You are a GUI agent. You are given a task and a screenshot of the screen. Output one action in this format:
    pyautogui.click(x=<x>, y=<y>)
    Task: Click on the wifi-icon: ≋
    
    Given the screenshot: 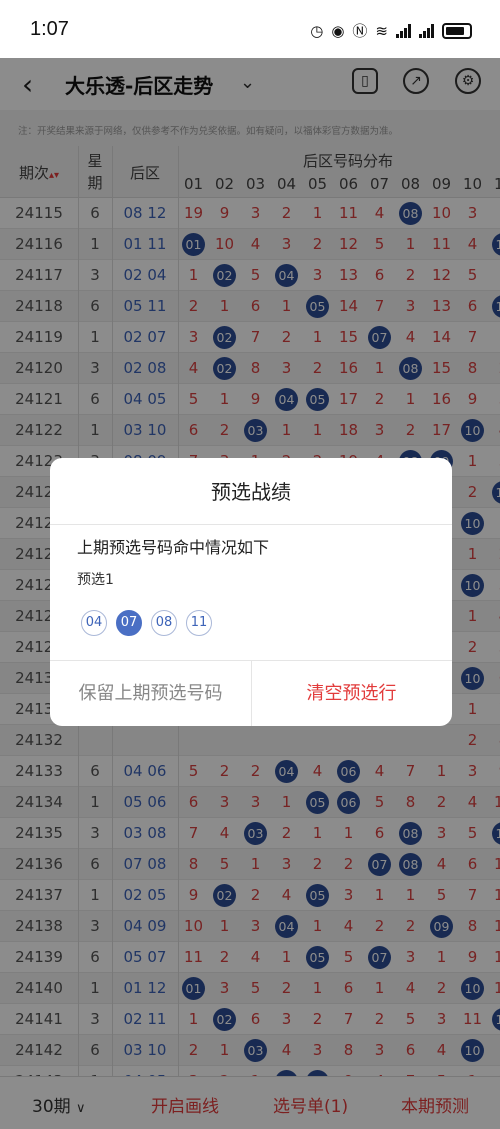 What is the action you would take?
    pyautogui.click(x=381, y=30)
    